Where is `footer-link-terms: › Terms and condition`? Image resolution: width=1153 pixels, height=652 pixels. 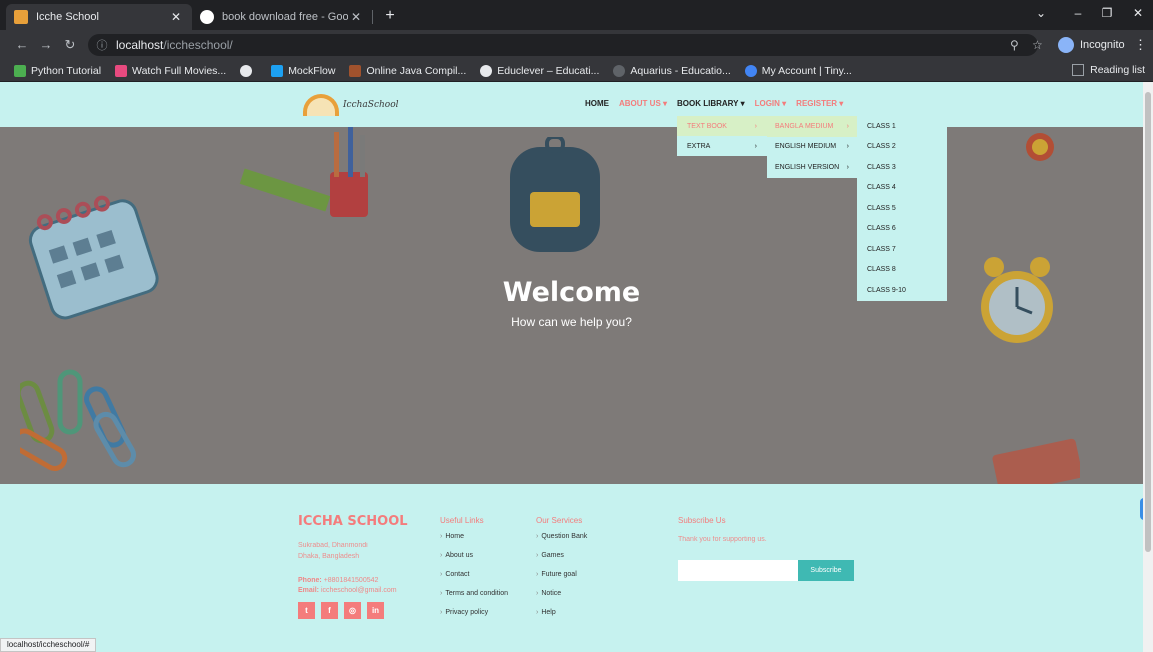 footer-link-terms: › Terms and condition is located at coordinates (474, 599).